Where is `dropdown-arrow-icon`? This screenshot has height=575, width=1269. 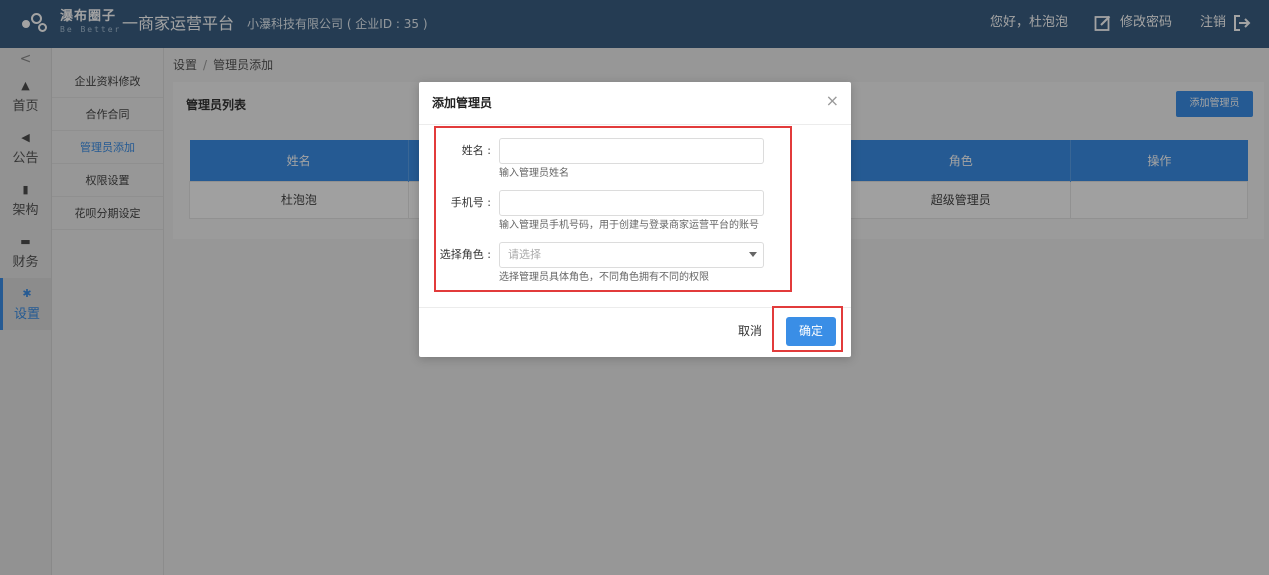 dropdown-arrow-icon is located at coordinates (753, 254).